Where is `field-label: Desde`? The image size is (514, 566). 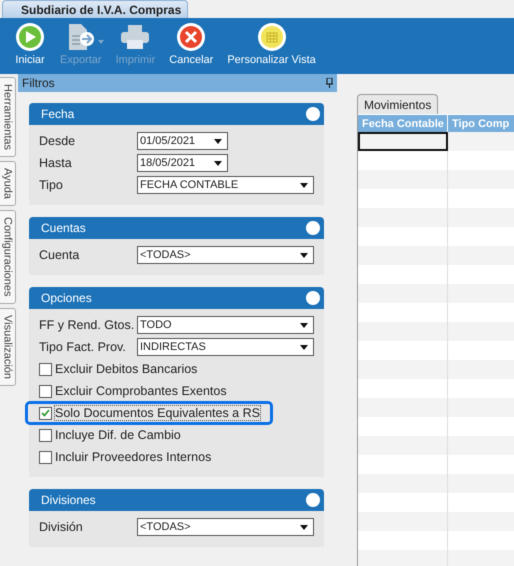
field-label: Desde is located at coordinates (57, 141).